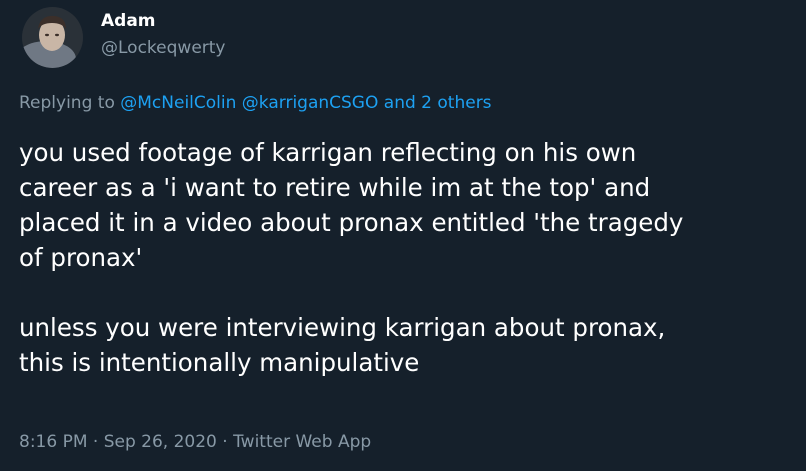 The height and width of the screenshot is (471, 806). Describe the element at coordinates (456, 103) in the screenshot. I see `others-link: 2 others` at that location.